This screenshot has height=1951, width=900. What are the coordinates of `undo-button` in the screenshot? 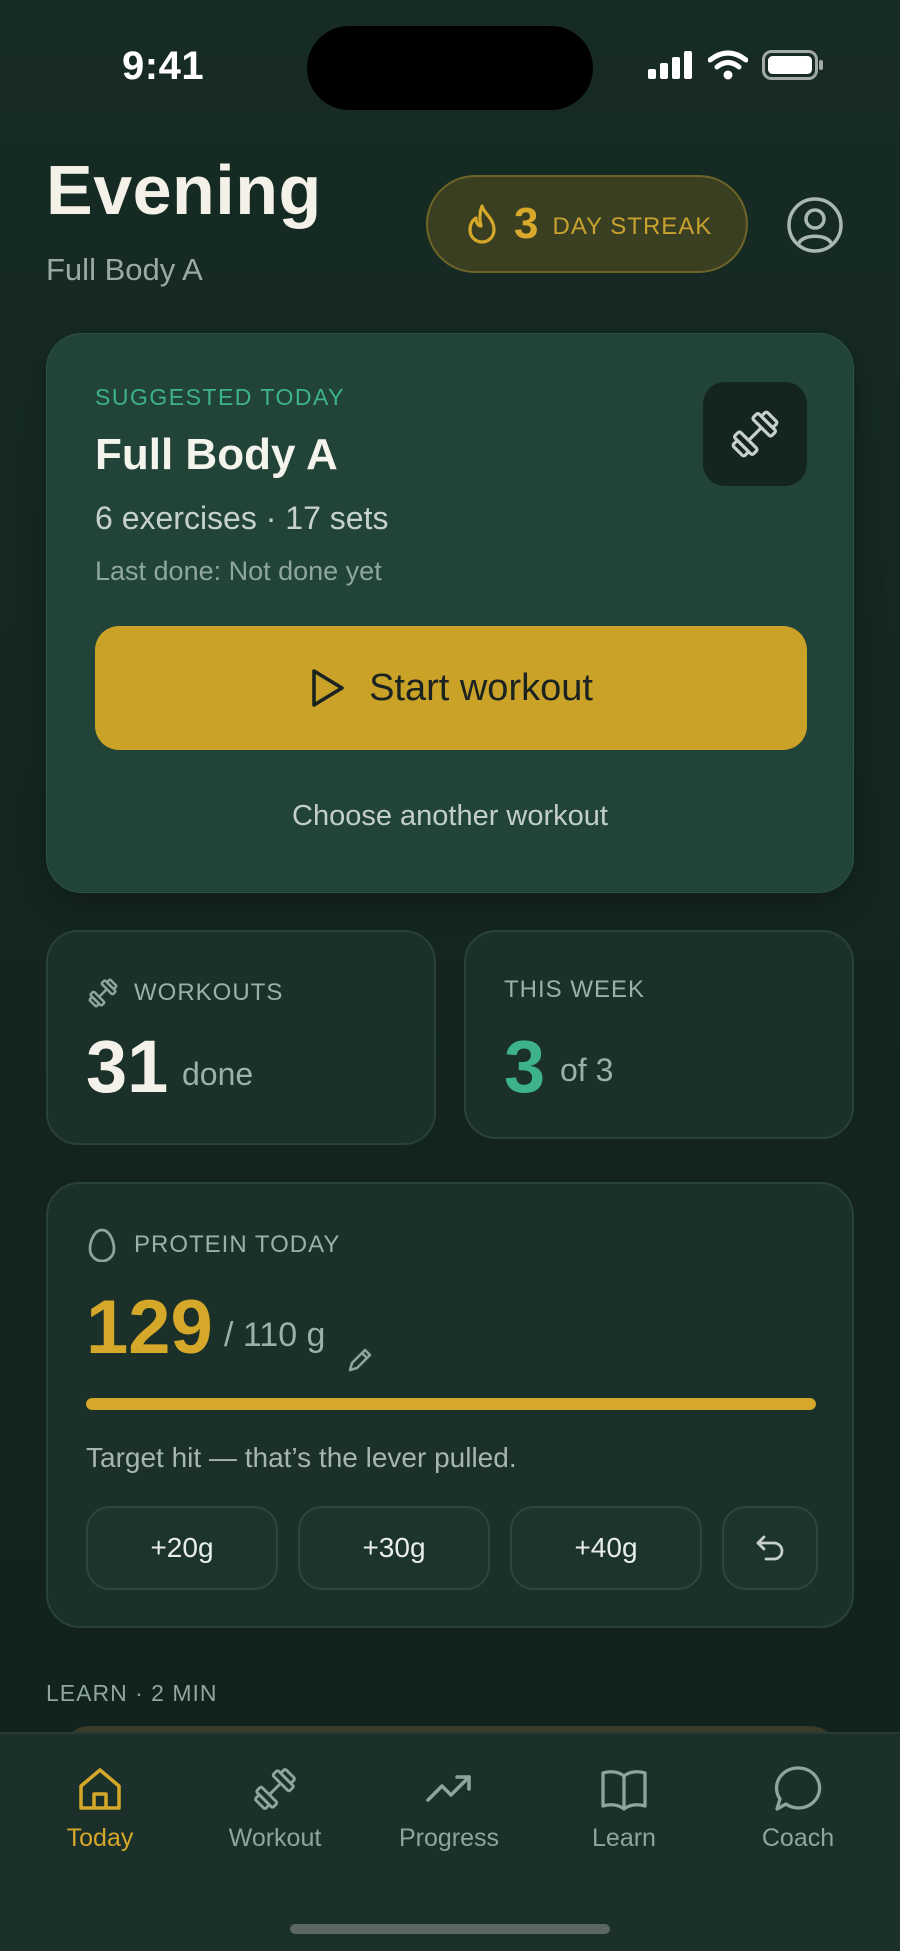 It's located at (770, 1548).